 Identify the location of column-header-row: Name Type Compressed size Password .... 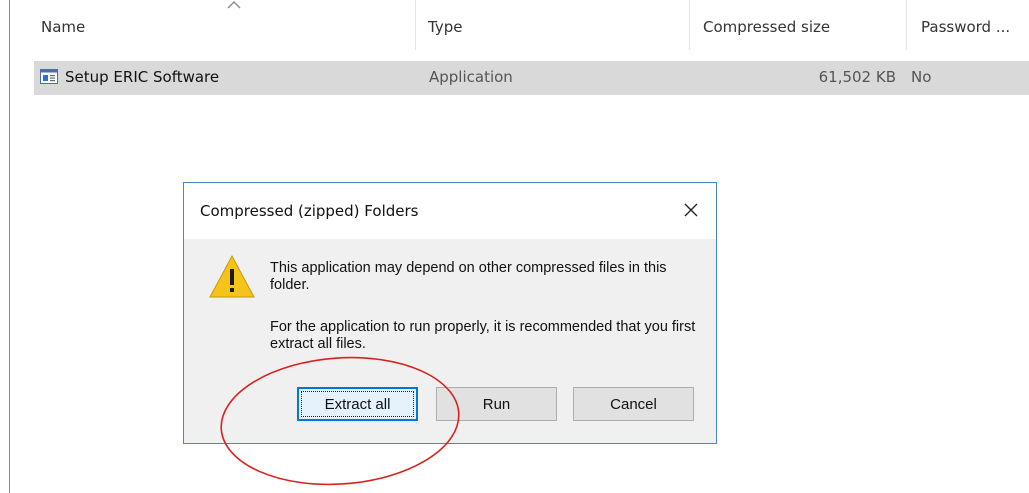
(519, 28).